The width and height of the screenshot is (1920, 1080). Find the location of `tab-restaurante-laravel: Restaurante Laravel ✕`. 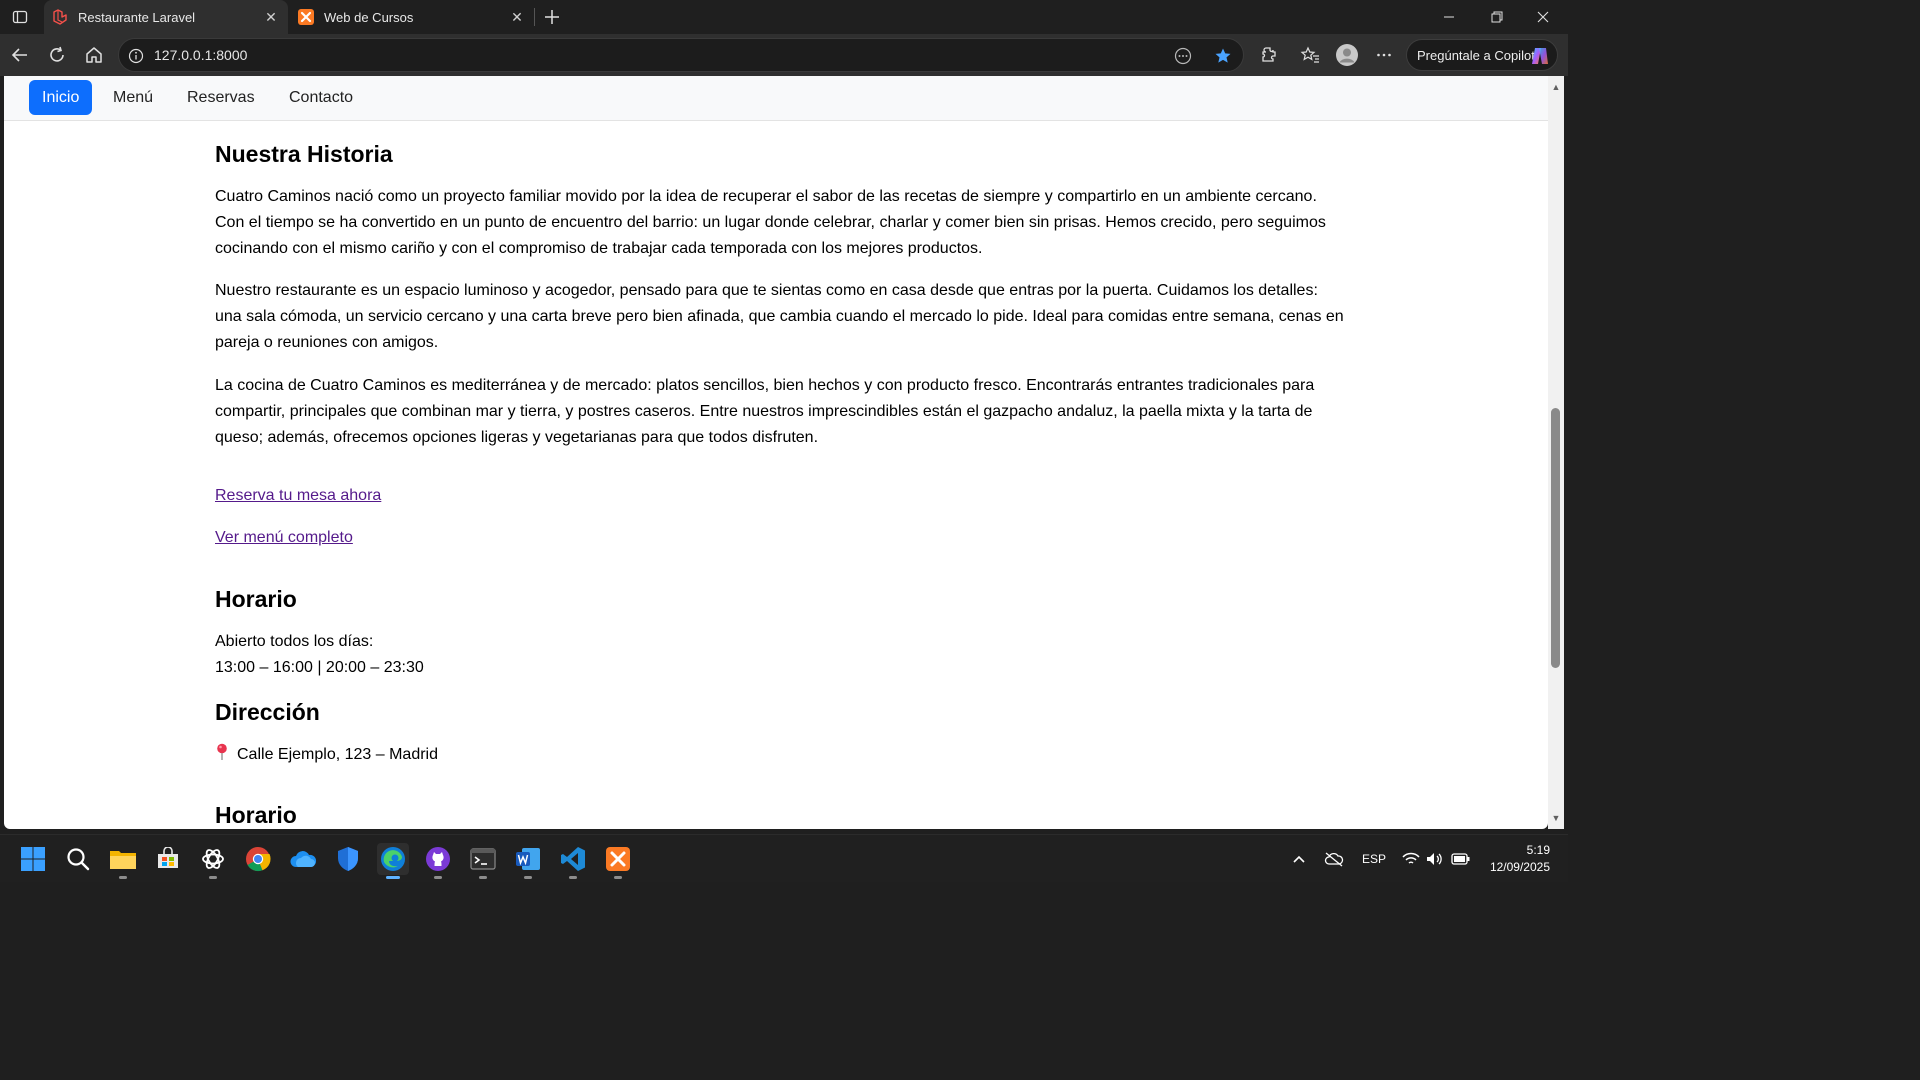

tab-restaurante-laravel: Restaurante Laravel ✕ is located at coordinates (166, 17).